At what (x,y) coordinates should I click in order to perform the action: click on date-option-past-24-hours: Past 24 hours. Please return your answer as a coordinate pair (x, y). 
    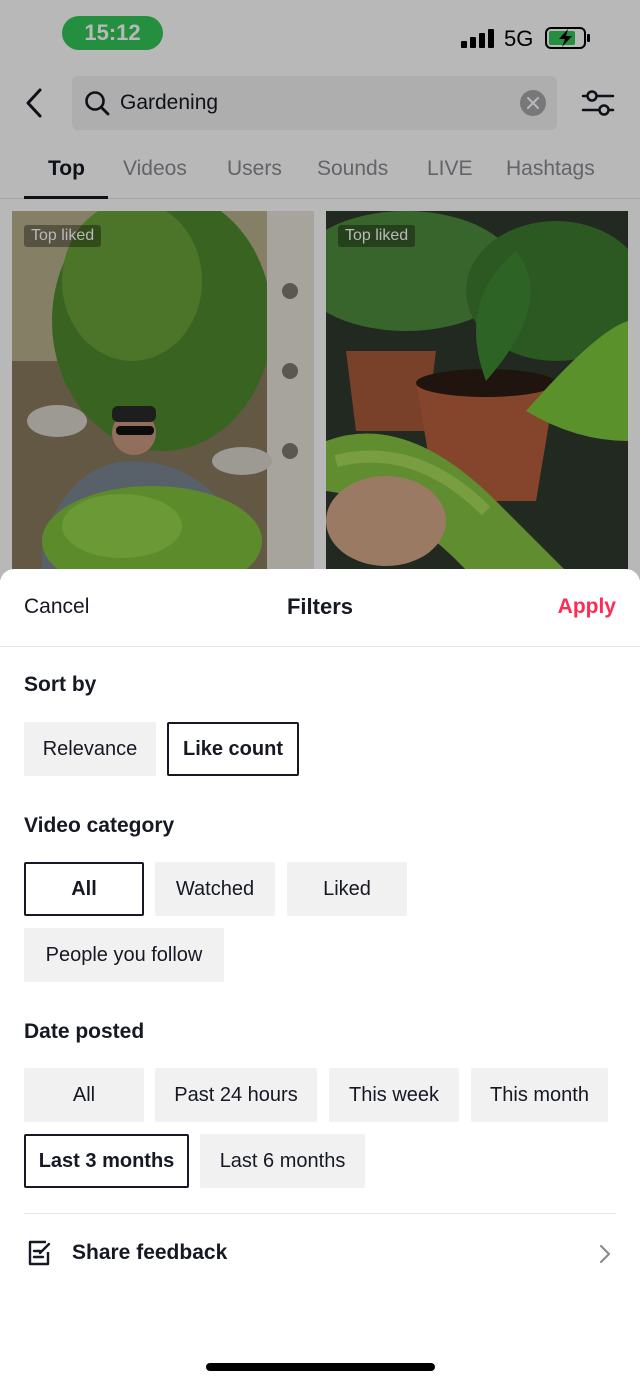
    Looking at the image, I should click on (236, 1095).